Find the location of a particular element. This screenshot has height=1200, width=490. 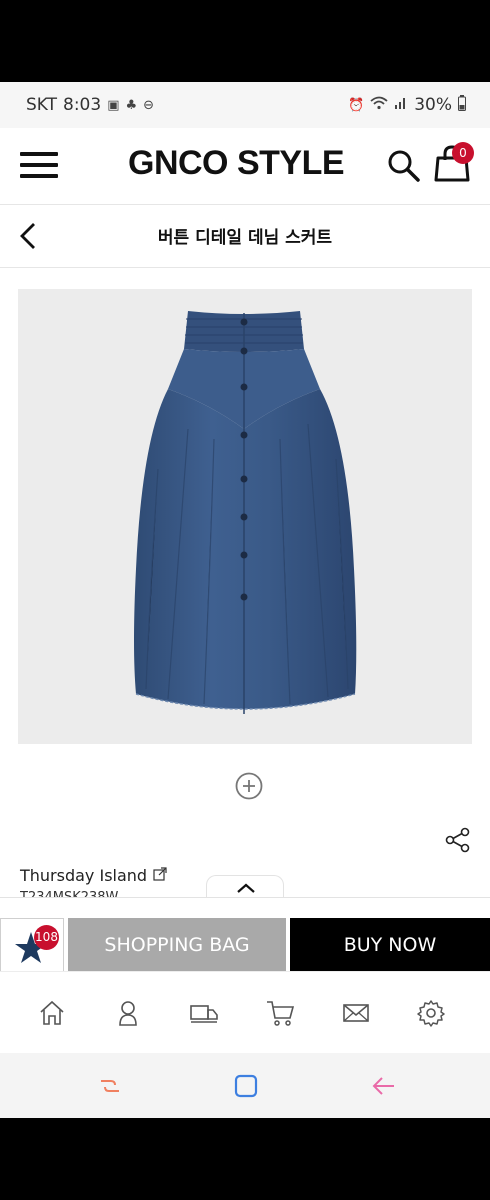

alarm-icon: ⏰ is located at coordinates (356, 105).